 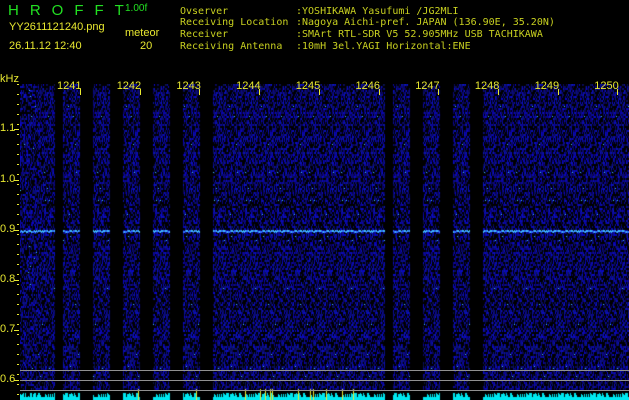 I want to click on version-label: 1.00f, so click(x=136, y=8).